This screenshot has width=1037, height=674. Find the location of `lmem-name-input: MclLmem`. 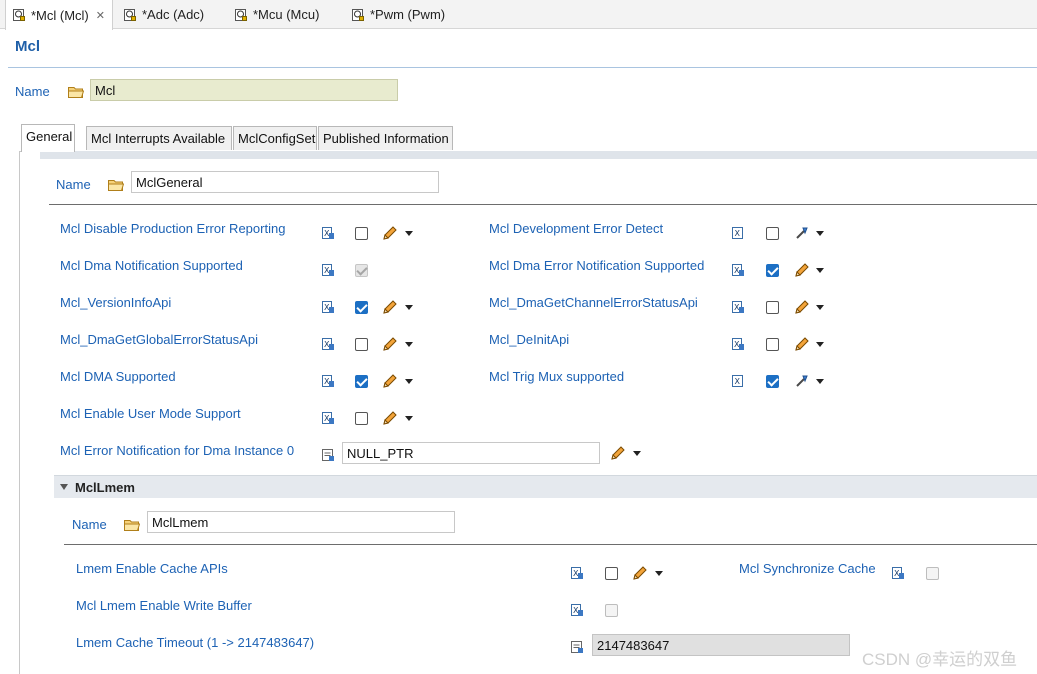

lmem-name-input: MclLmem is located at coordinates (301, 522).